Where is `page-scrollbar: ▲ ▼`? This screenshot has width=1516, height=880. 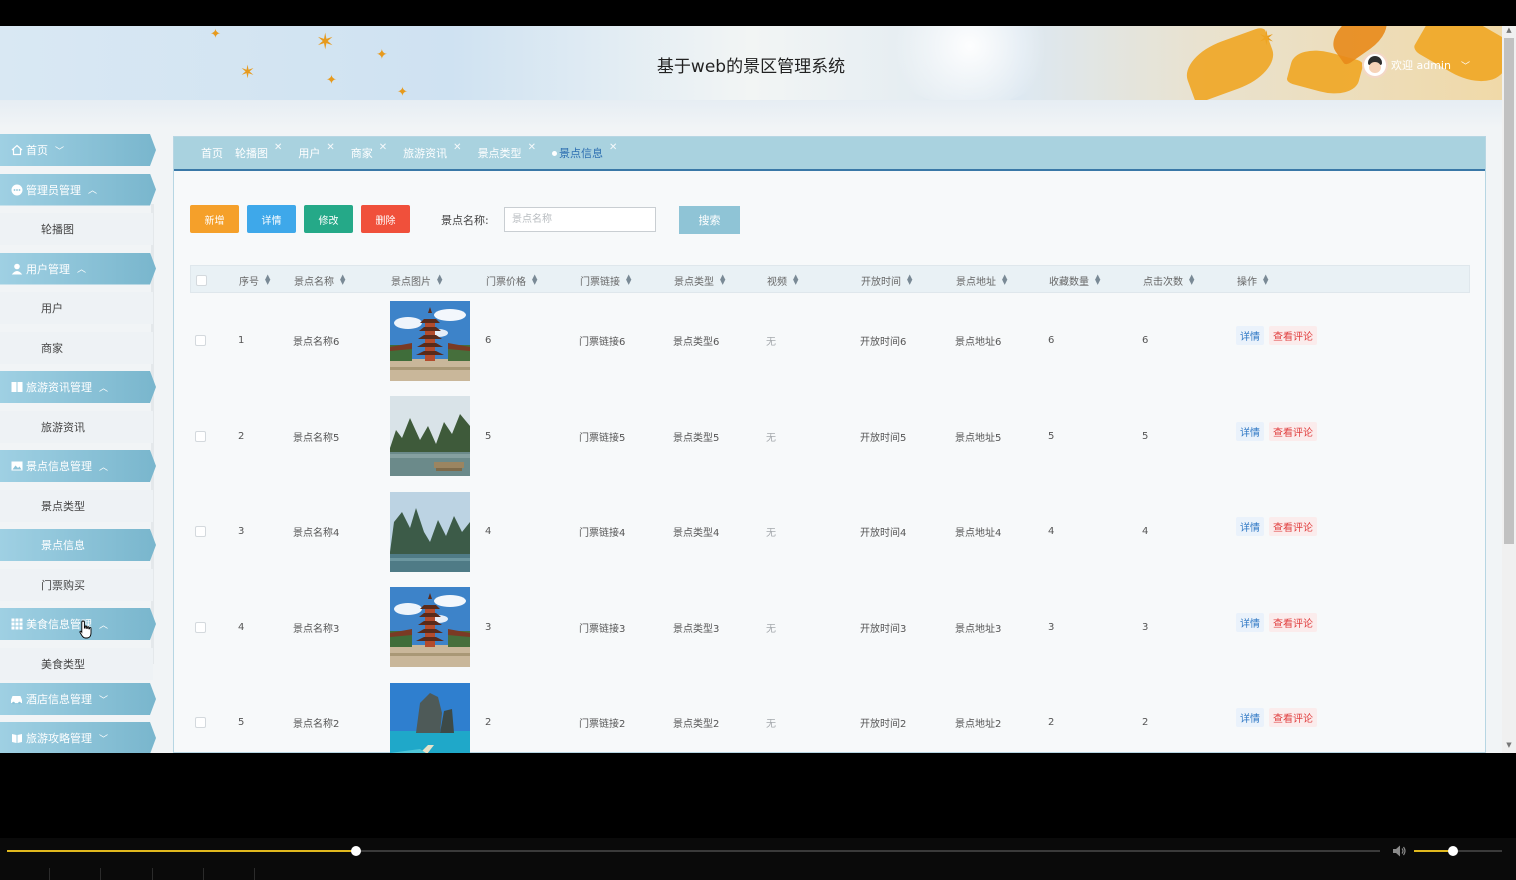
page-scrollbar: ▲ ▼ is located at coordinates (1509, 389).